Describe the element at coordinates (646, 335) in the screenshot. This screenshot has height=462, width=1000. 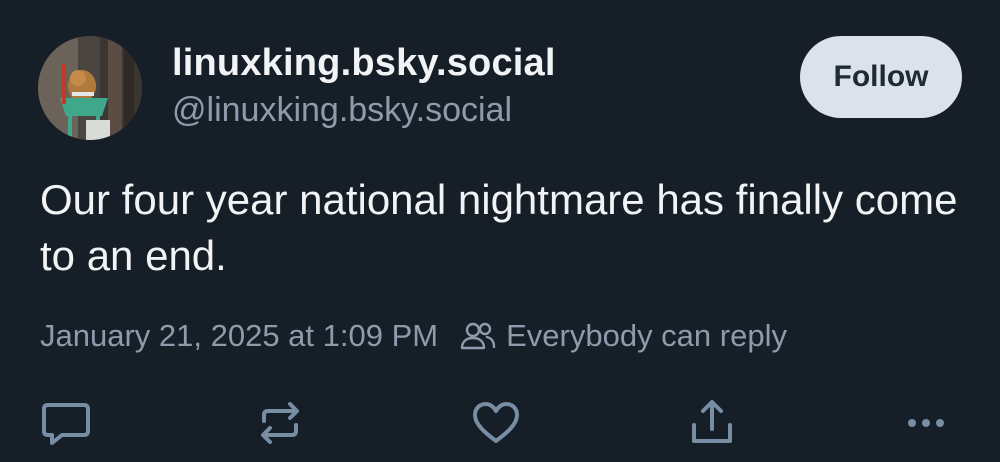
I see `reply-setting-label: Everybody can reply` at that location.